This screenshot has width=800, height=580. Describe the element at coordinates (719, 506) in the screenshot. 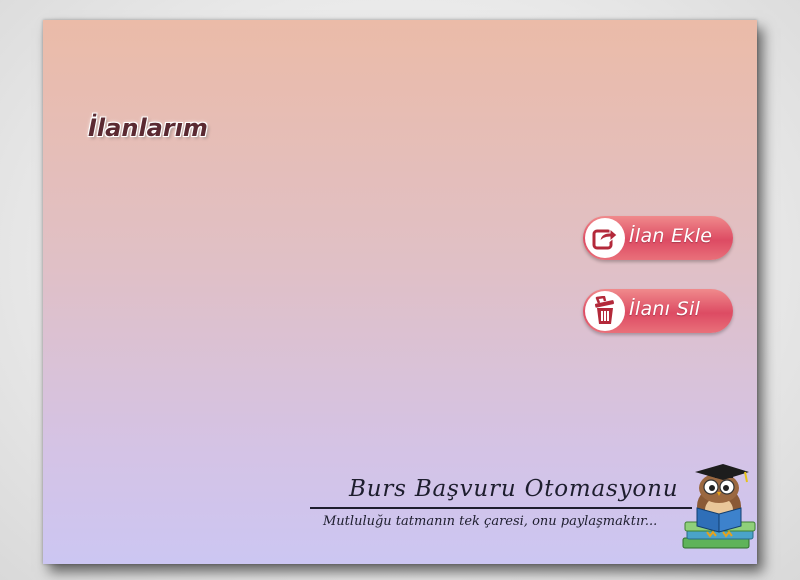

I see `owl-reading-book-icon` at that location.